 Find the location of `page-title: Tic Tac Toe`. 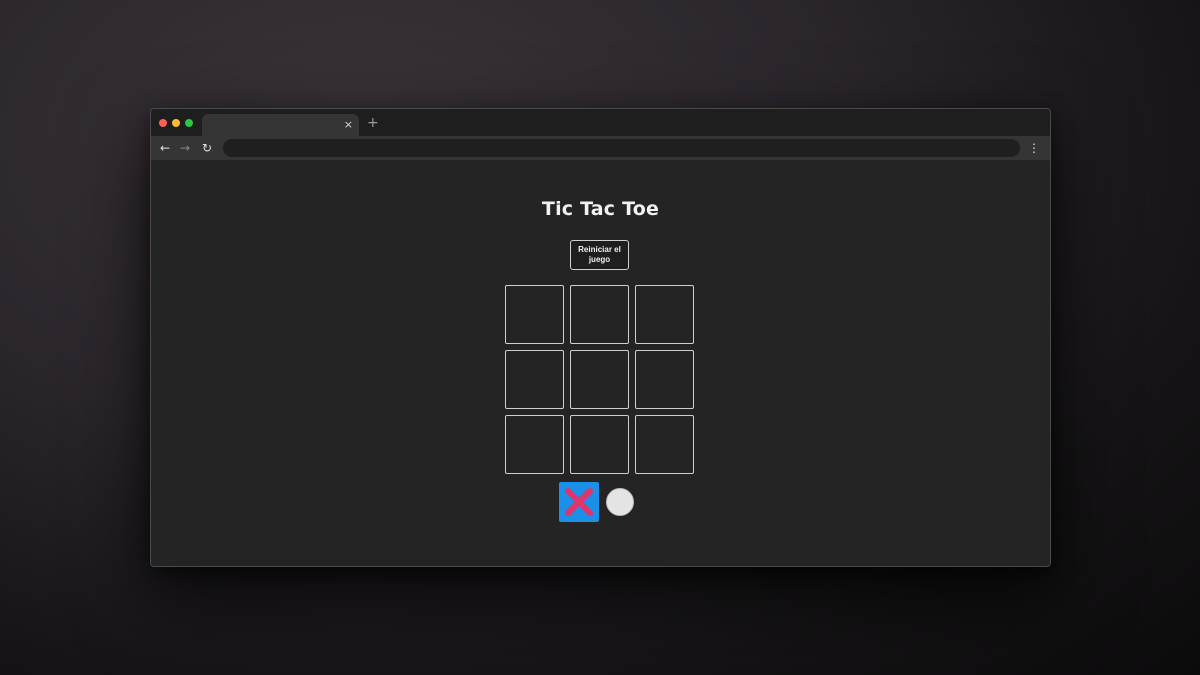

page-title: Tic Tac Toe is located at coordinates (600, 209).